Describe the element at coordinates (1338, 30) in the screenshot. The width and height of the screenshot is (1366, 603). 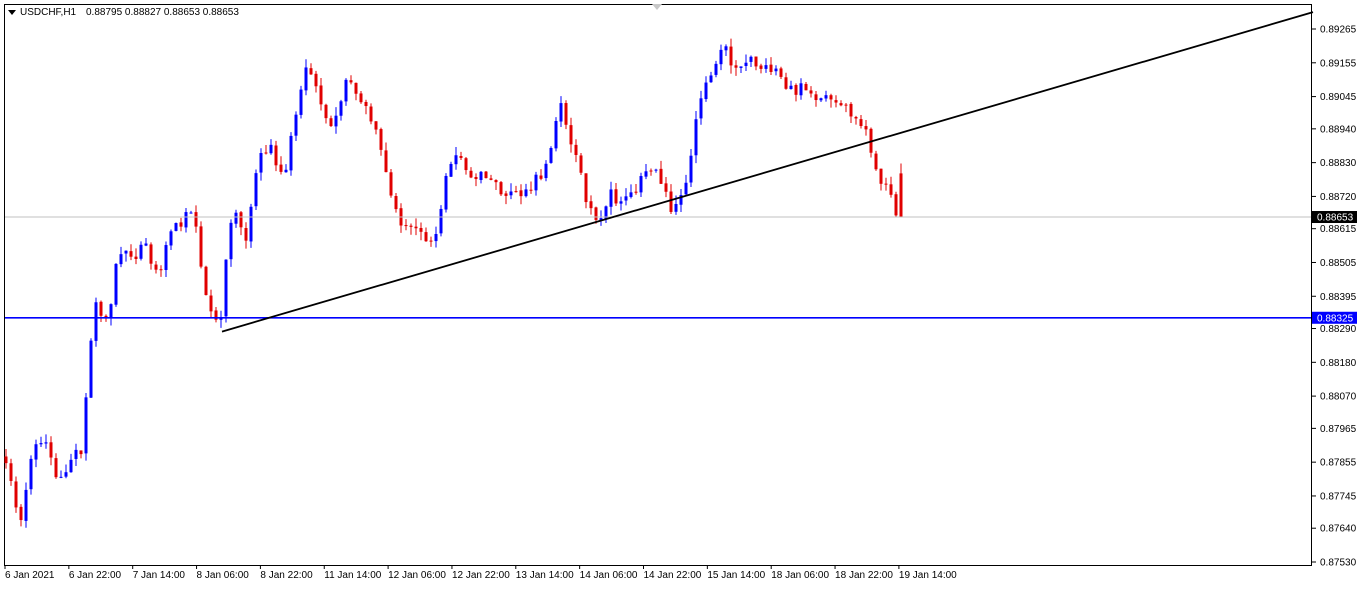
I see `price-tick-label: 0.89265` at that location.